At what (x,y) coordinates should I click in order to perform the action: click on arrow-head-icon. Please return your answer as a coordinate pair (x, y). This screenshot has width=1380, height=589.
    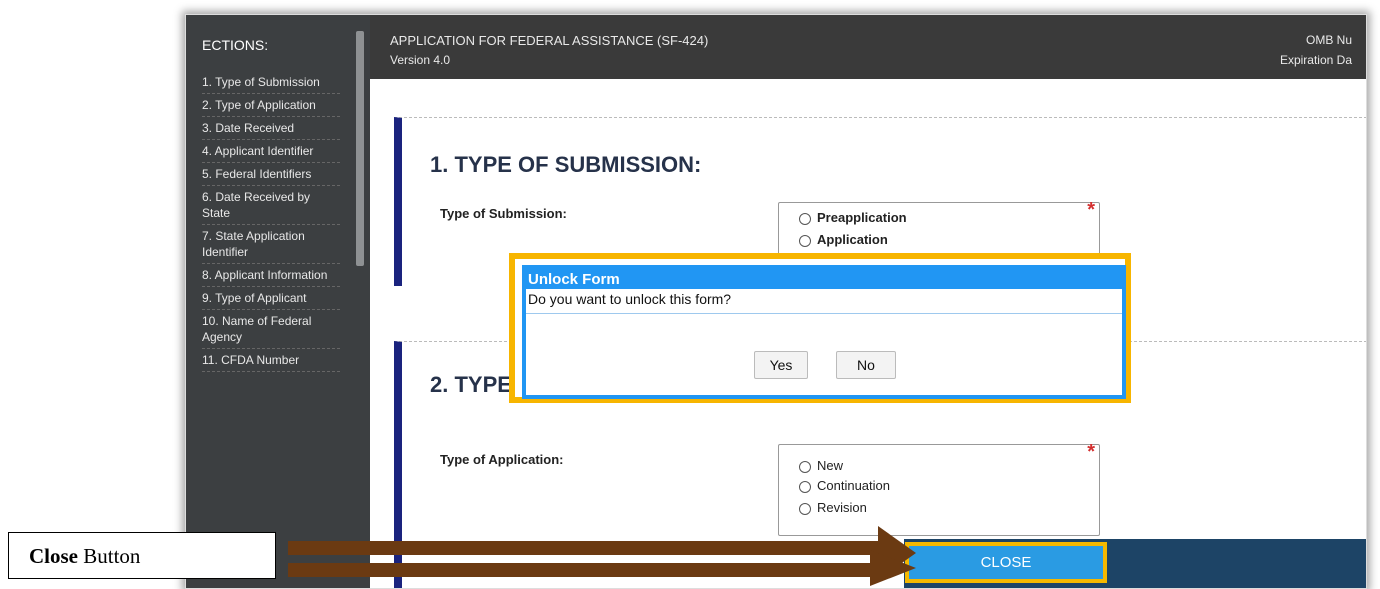
    Looking at the image, I should click on (893, 556).